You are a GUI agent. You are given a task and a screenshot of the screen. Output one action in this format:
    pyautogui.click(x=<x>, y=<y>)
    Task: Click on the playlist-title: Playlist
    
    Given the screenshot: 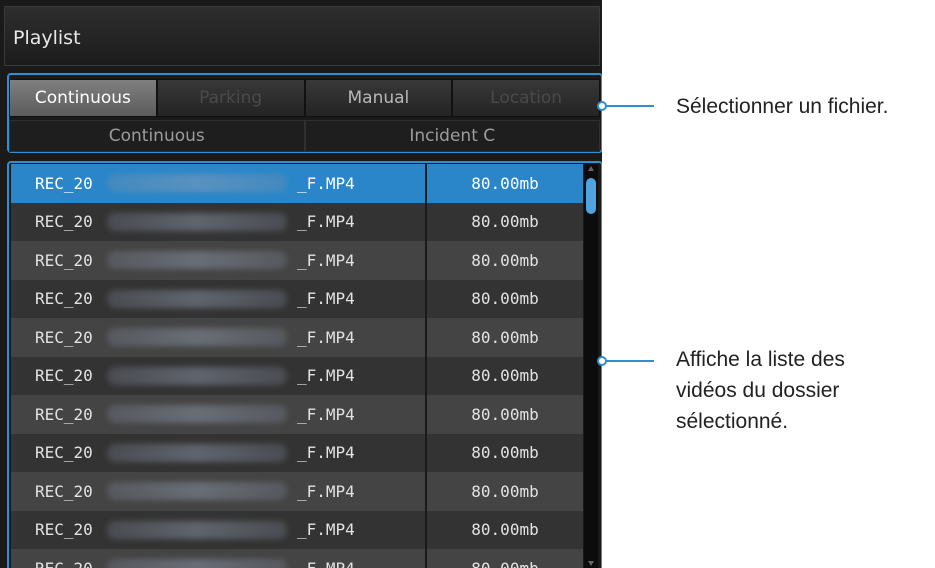 What is the action you would take?
    pyautogui.click(x=47, y=38)
    